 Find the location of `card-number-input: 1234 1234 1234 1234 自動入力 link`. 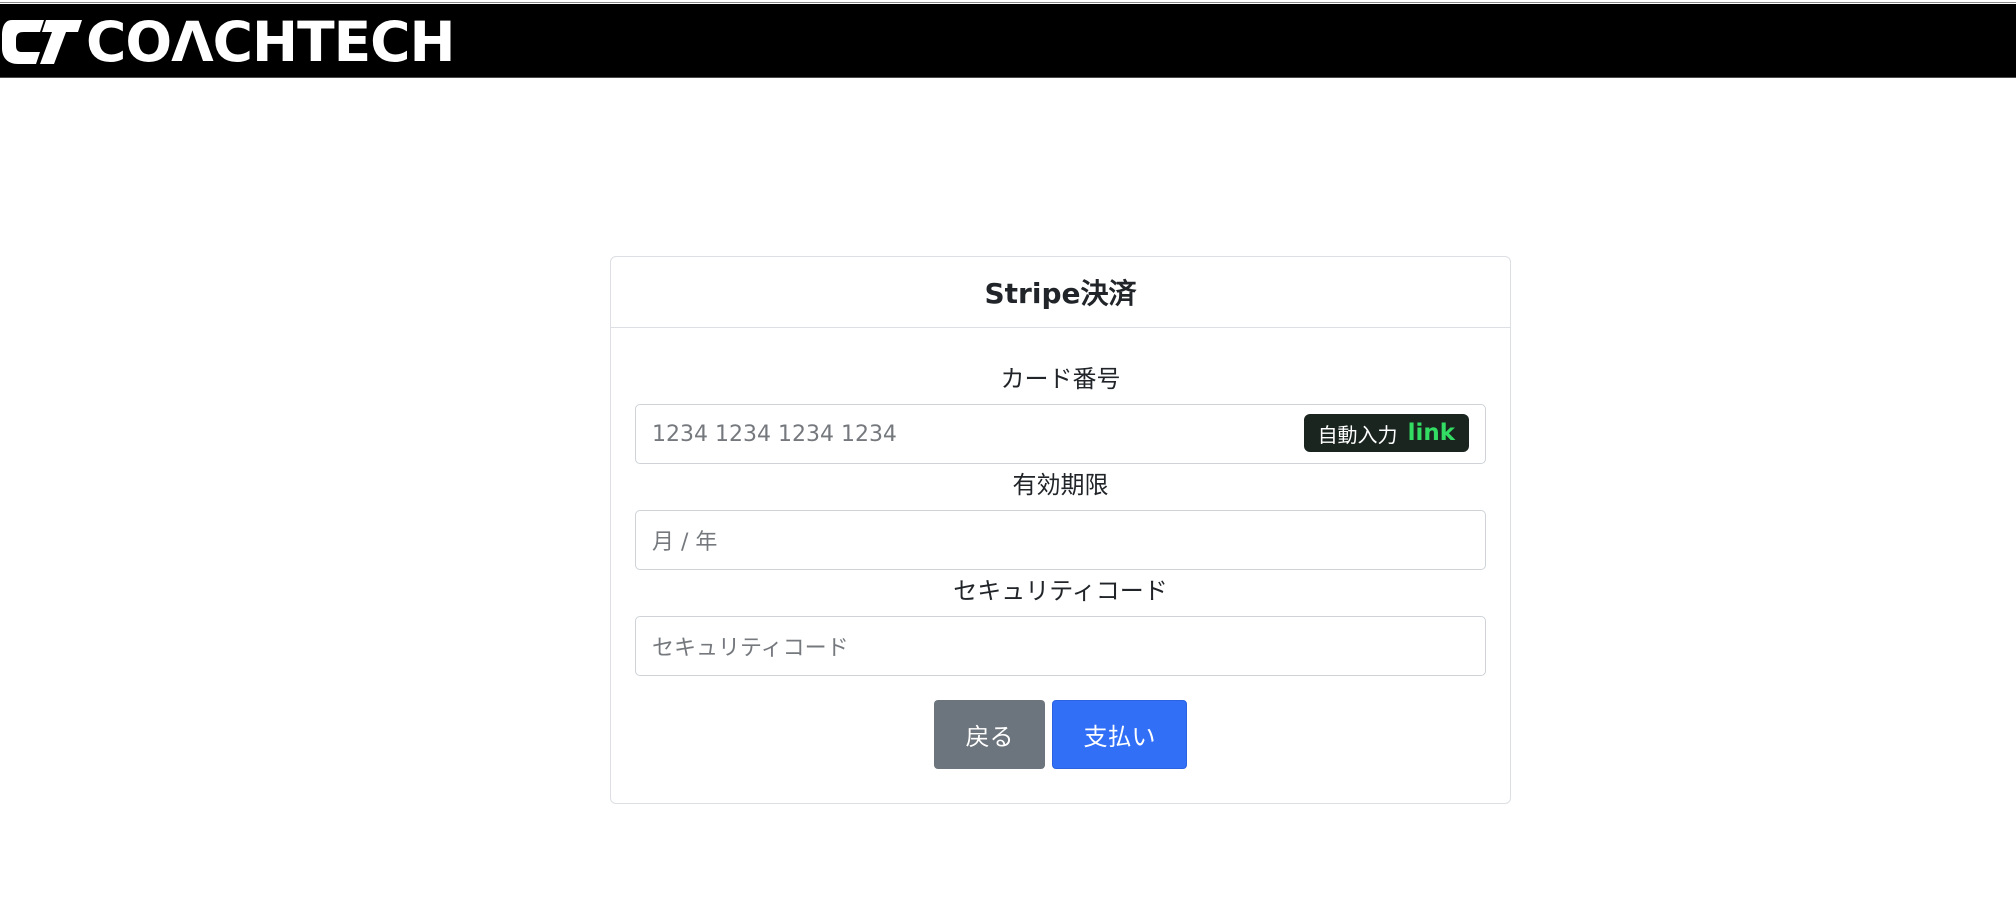

card-number-input: 1234 1234 1234 1234 自動入力 link is located at coordinates (1060, 434).